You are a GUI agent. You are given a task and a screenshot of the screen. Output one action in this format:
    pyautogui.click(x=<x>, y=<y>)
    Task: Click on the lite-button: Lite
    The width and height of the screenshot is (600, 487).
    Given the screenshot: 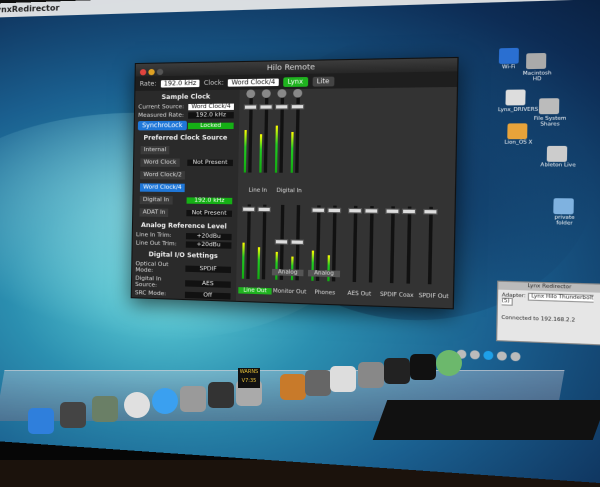 What is the action you would take?
    pyautogui.click(x=323, y=81)
    